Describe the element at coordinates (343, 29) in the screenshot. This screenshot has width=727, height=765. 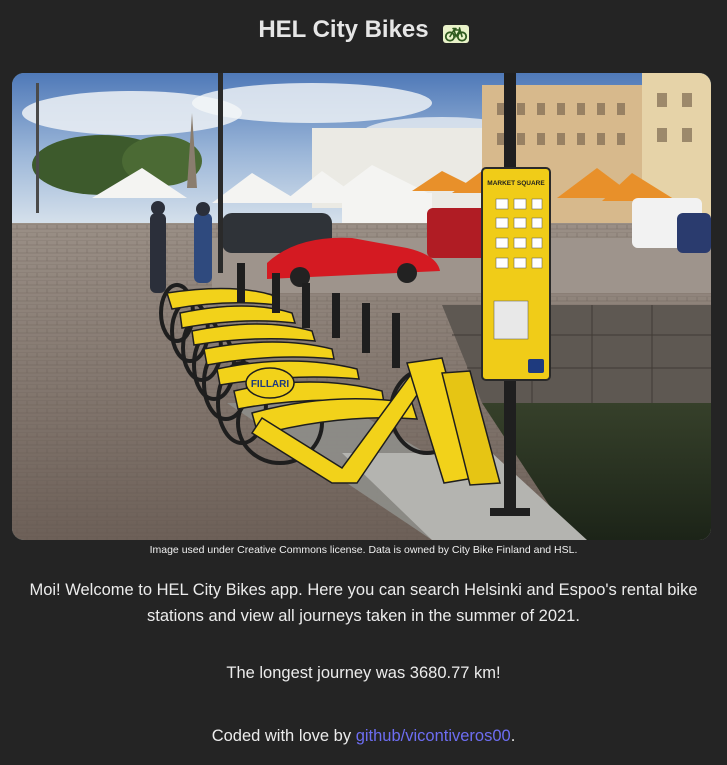
I see `page-title: HEL City Bikes` at that location.